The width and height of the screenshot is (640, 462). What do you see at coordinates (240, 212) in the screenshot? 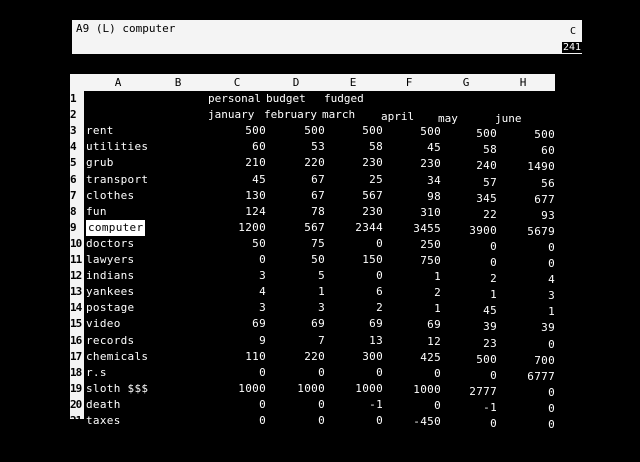
I see `value-cell: 124` at bounding box center [240, 212].